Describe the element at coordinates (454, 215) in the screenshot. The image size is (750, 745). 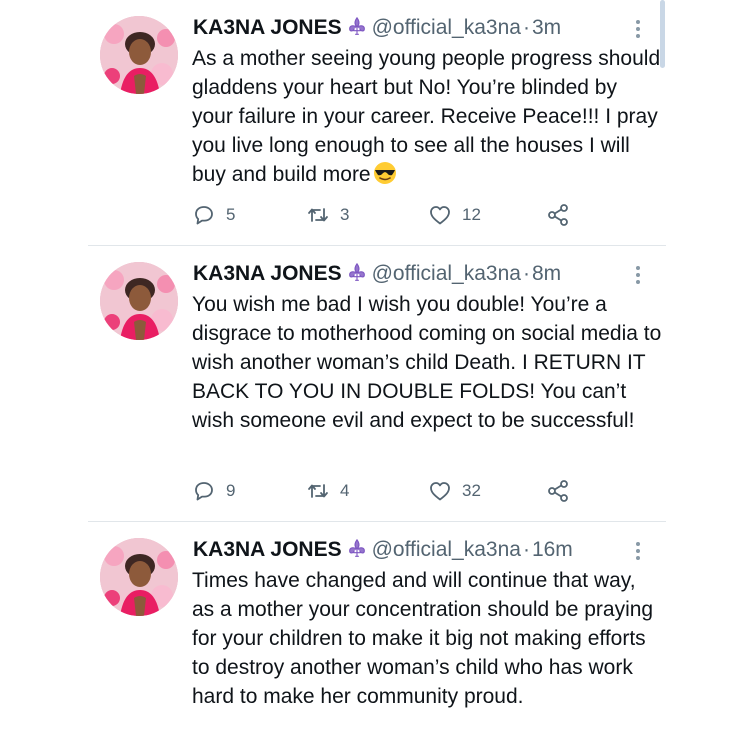
I see `like-button: 12` at that location.